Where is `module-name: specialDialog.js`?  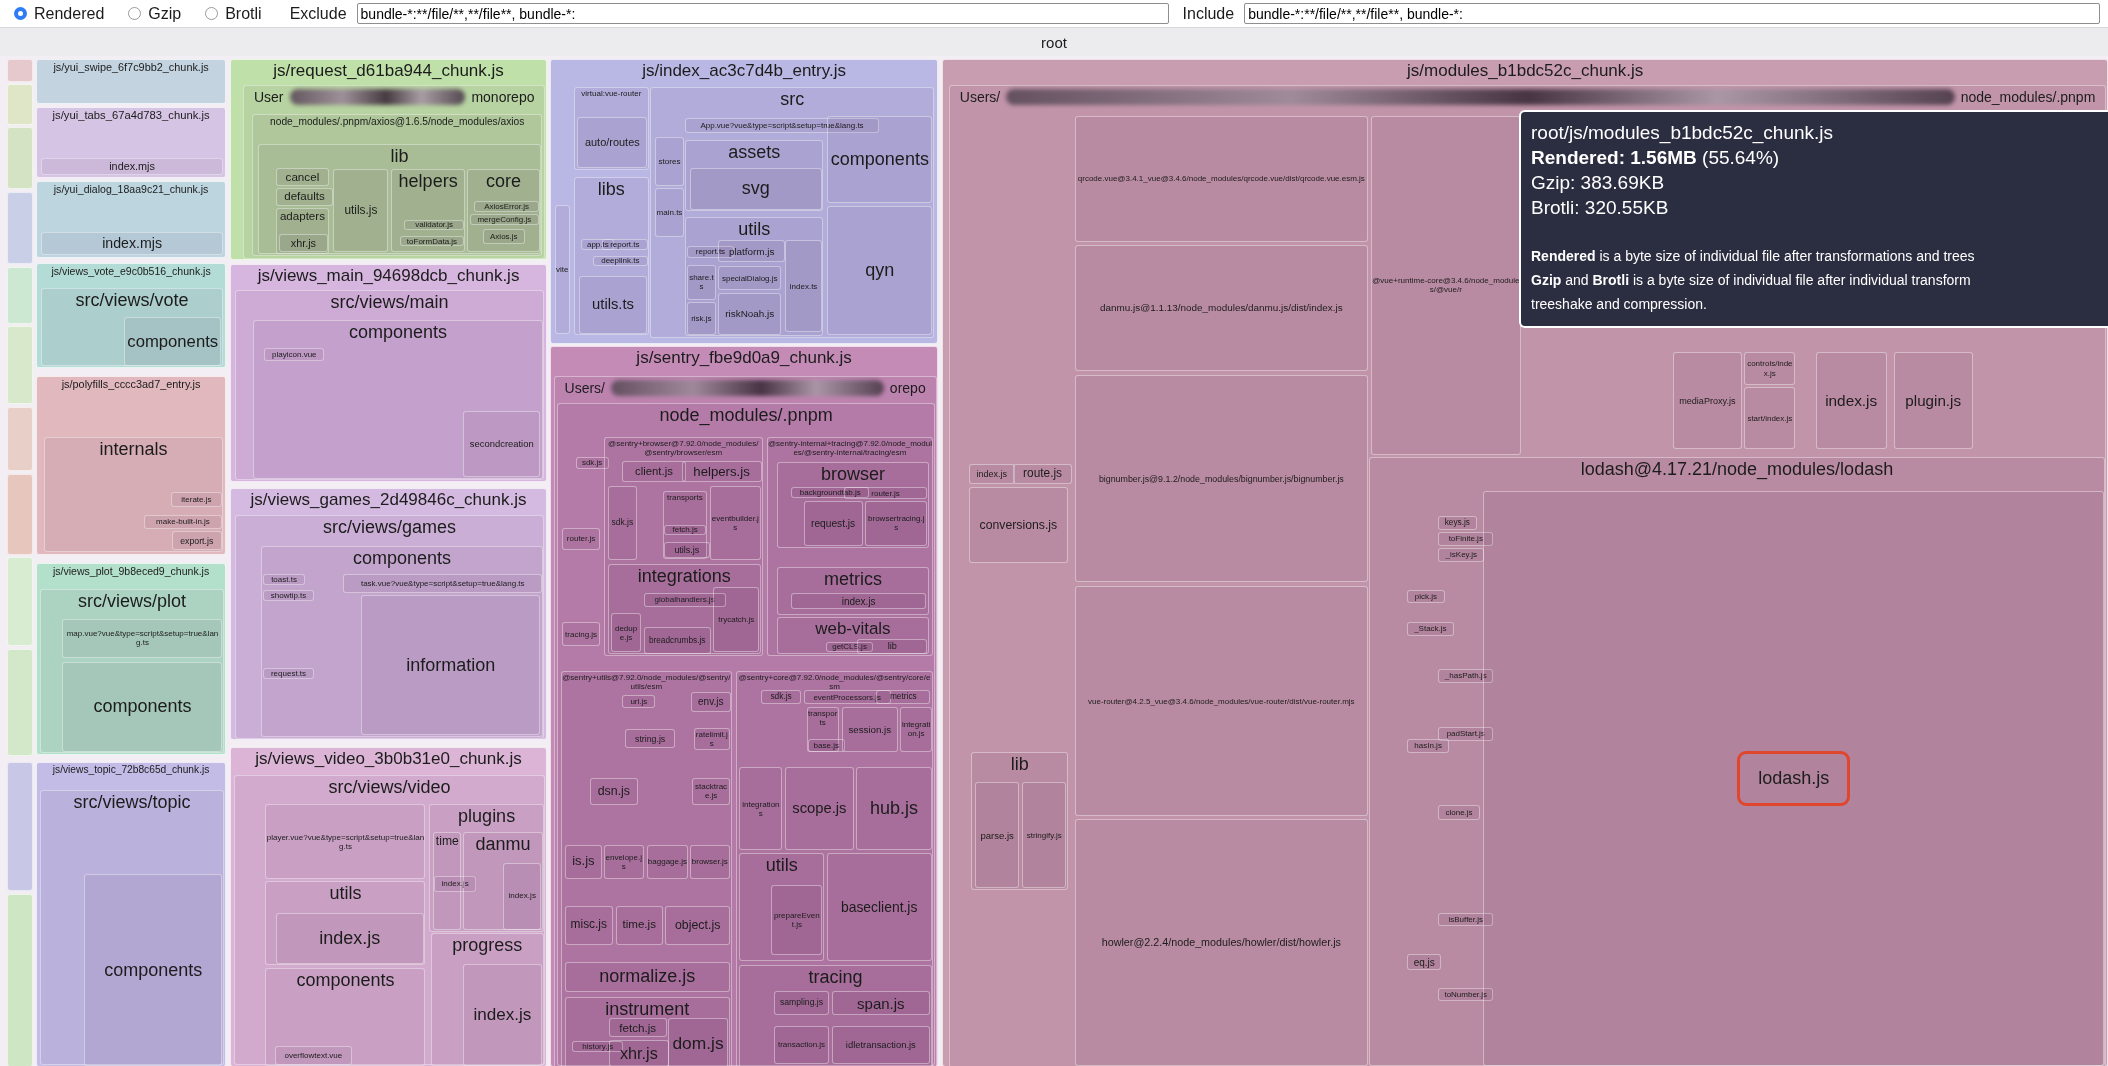
module-name: specialDialog.js is located at coordinates (749, 278).